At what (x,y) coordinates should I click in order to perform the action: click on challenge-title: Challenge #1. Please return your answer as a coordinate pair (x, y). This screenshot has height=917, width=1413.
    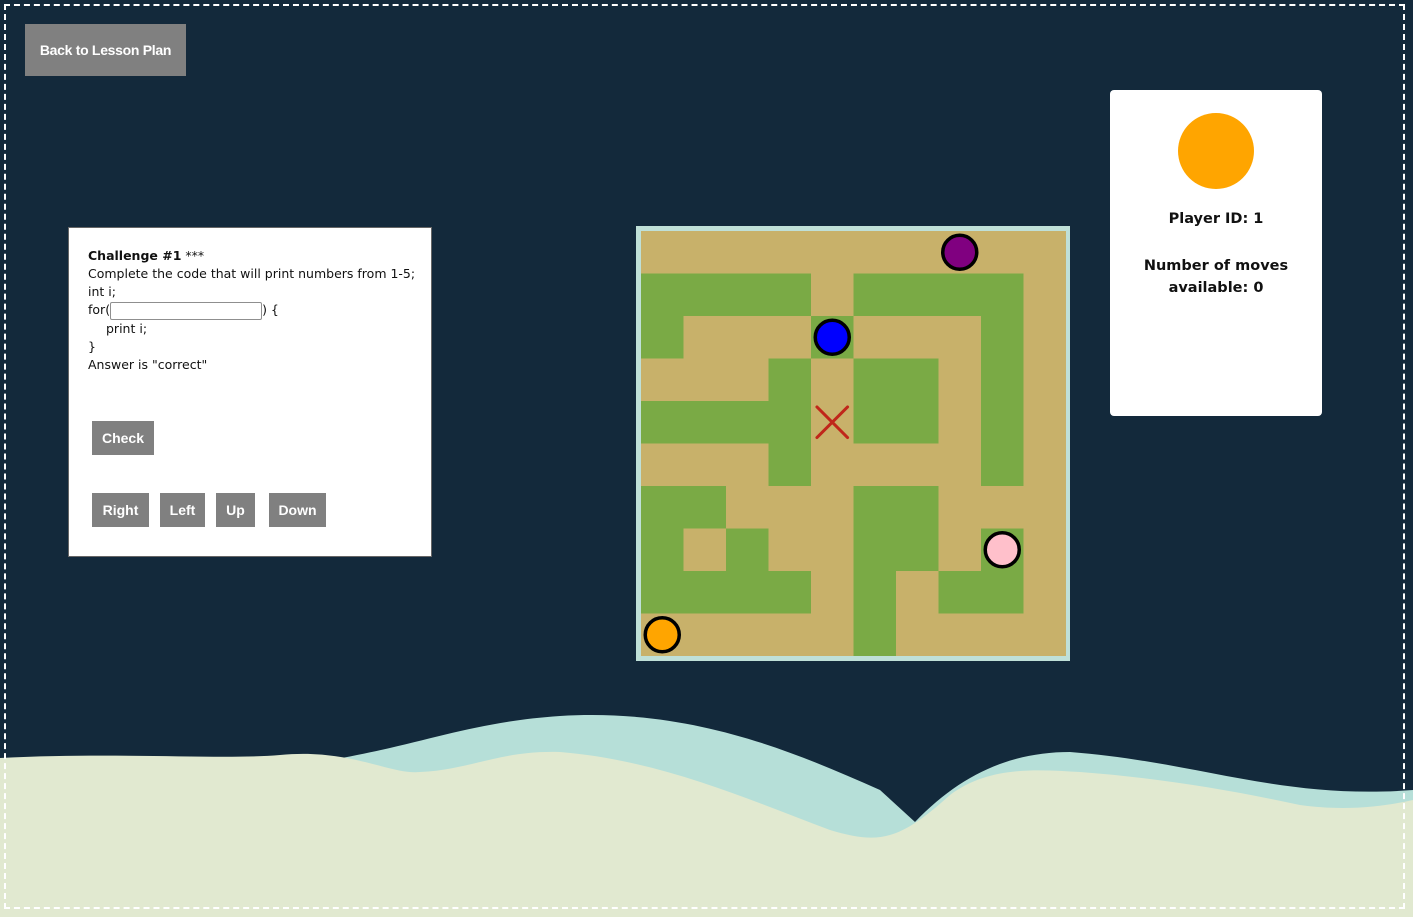
    Looking at the image, I should click on (135, 255).